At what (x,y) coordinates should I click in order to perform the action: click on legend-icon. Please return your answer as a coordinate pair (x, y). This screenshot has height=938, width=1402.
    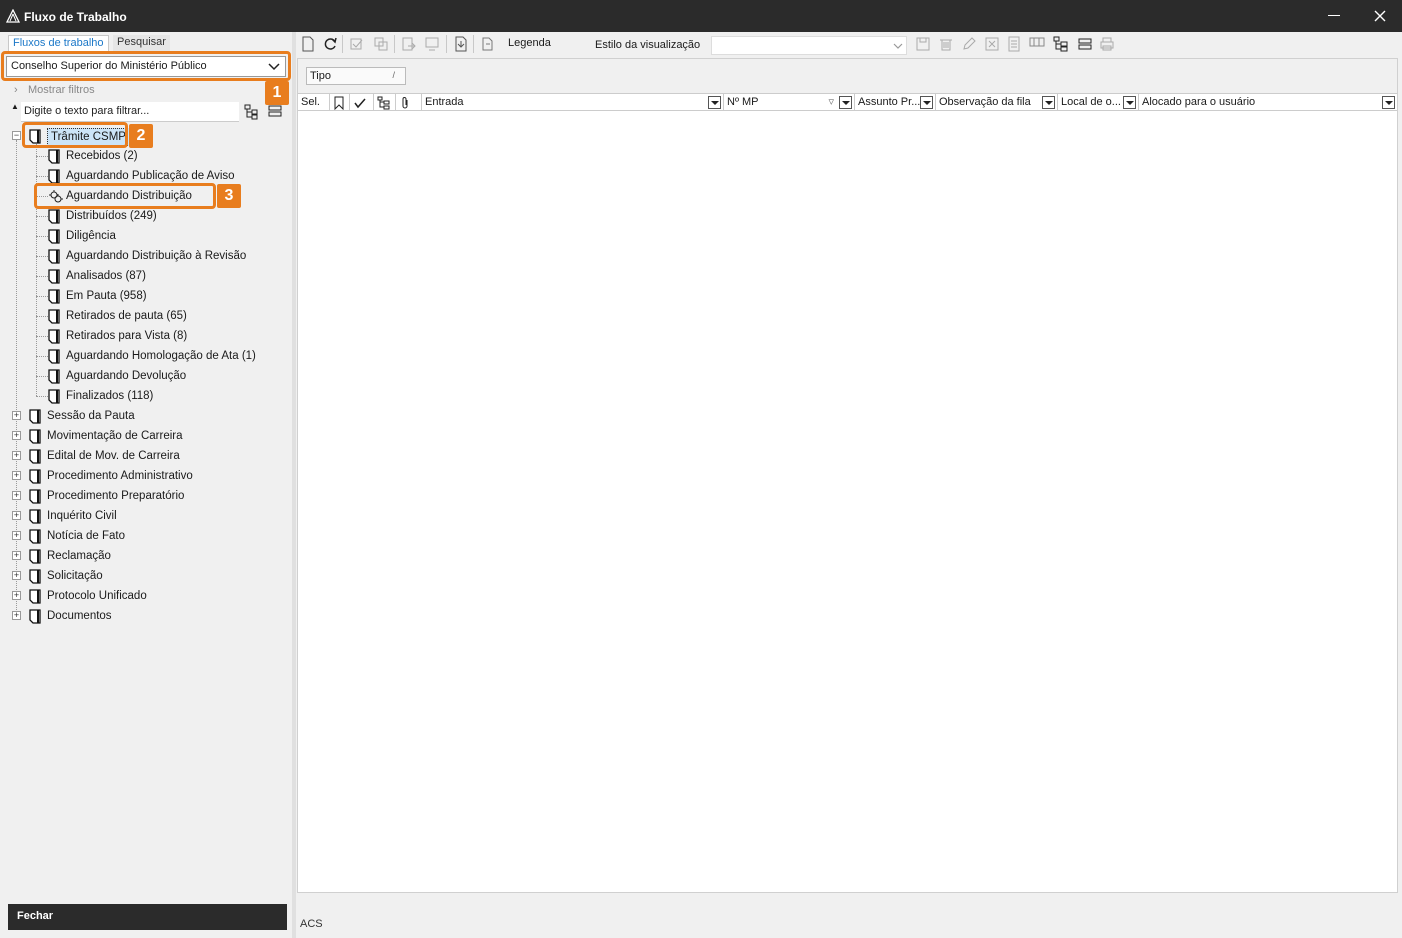
    Looking at the image, I should click on (488, 44).